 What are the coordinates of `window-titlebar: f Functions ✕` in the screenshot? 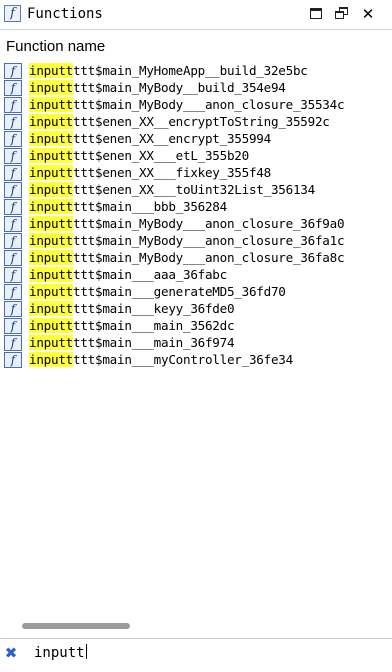 It's located at (196, 15).